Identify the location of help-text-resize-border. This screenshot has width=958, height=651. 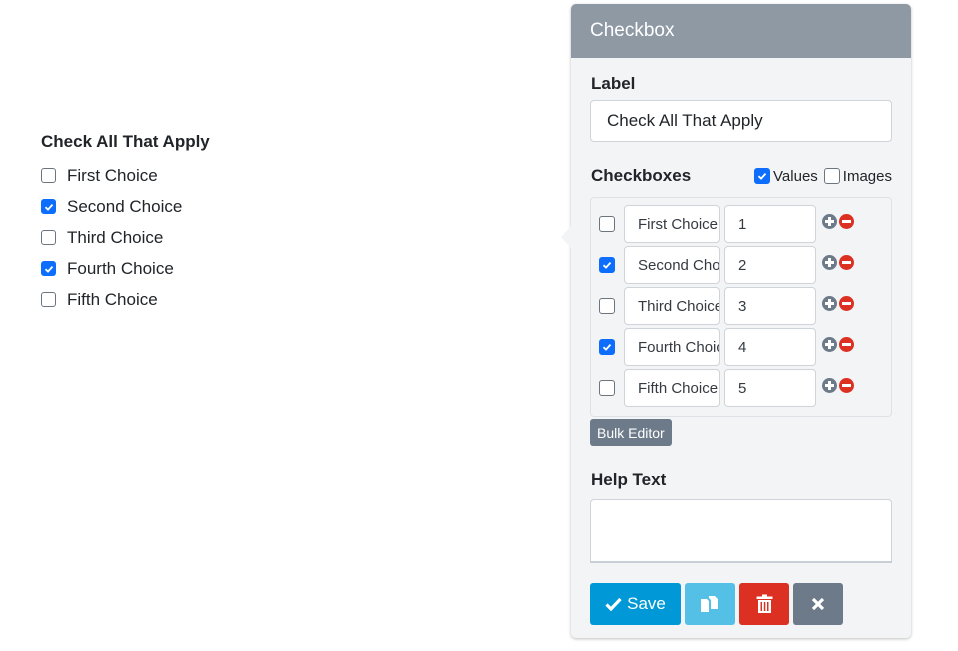
(741, 562).